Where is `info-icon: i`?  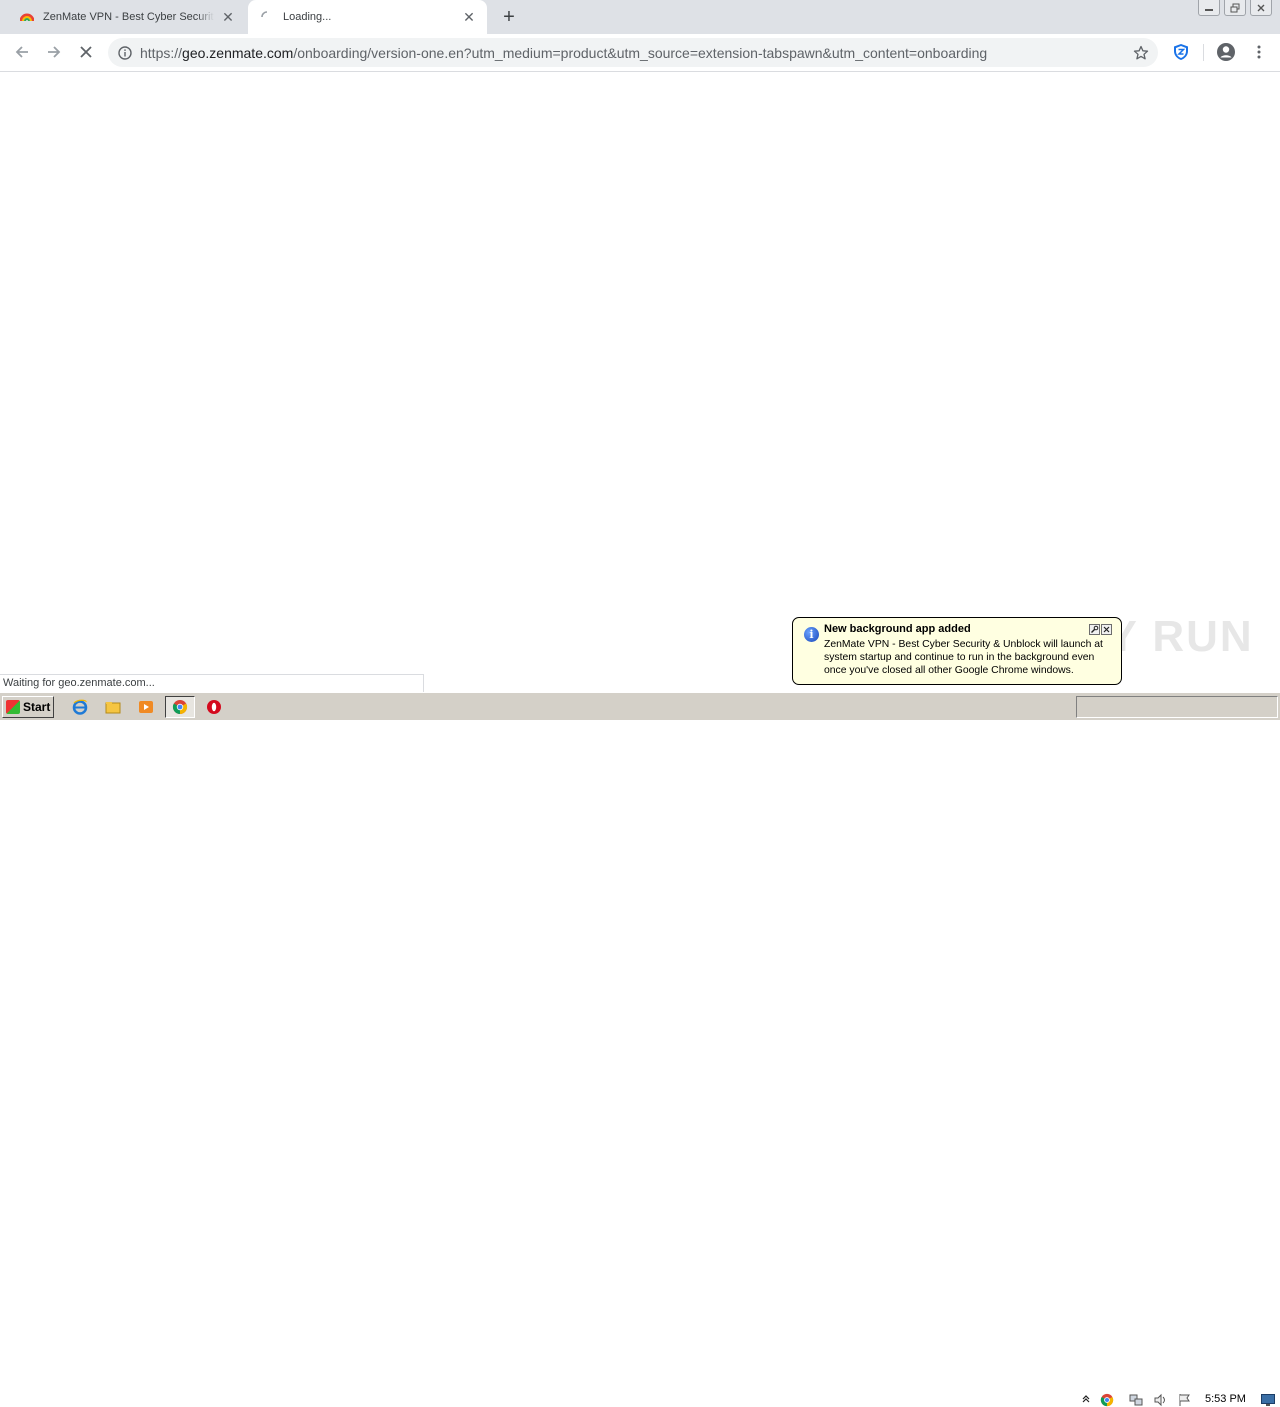
info-icon: i is located at coordinates (811, 634).